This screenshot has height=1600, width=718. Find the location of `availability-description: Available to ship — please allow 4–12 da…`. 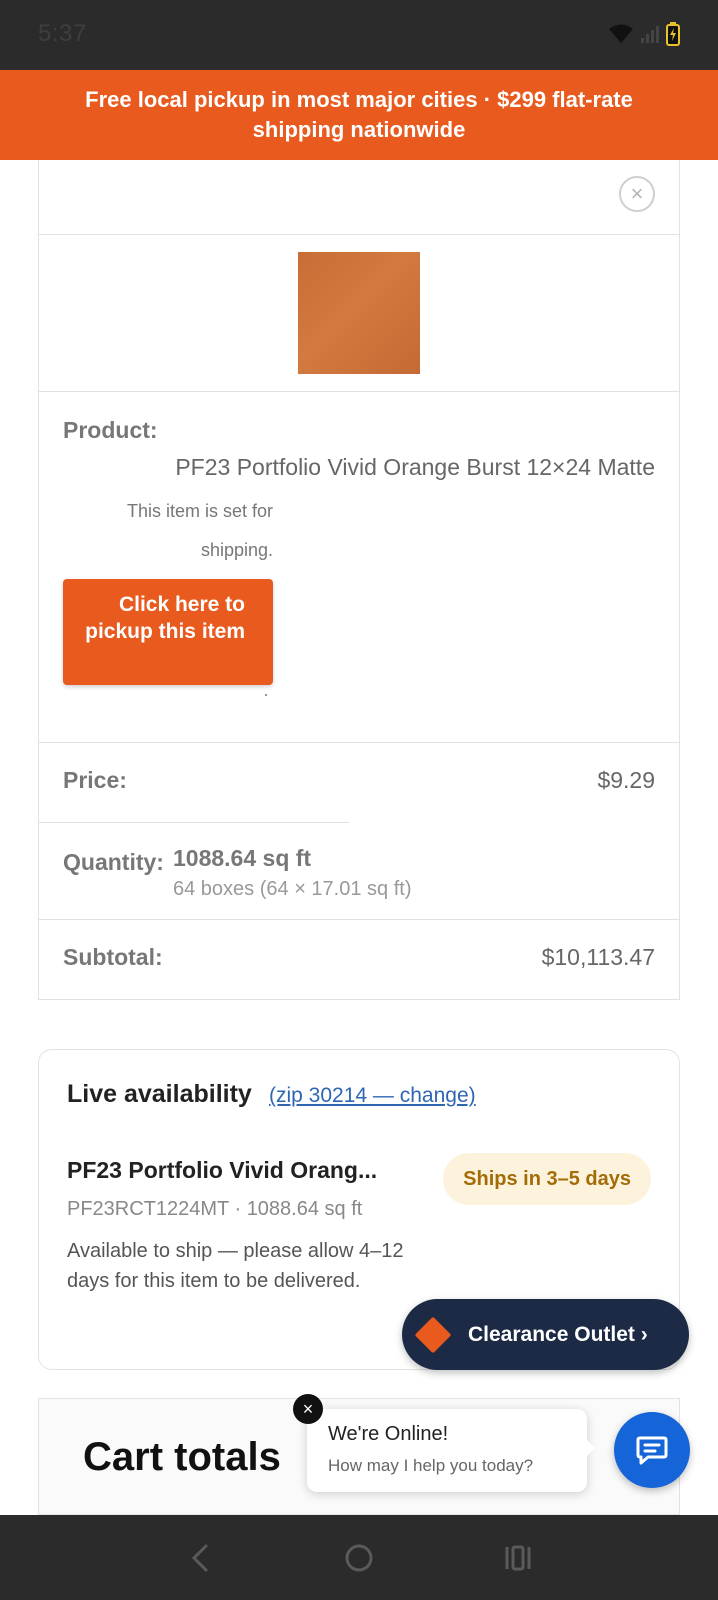

availability-description: Available to ship — please allow 4–12 da… is located at coordinates (235, 1266).